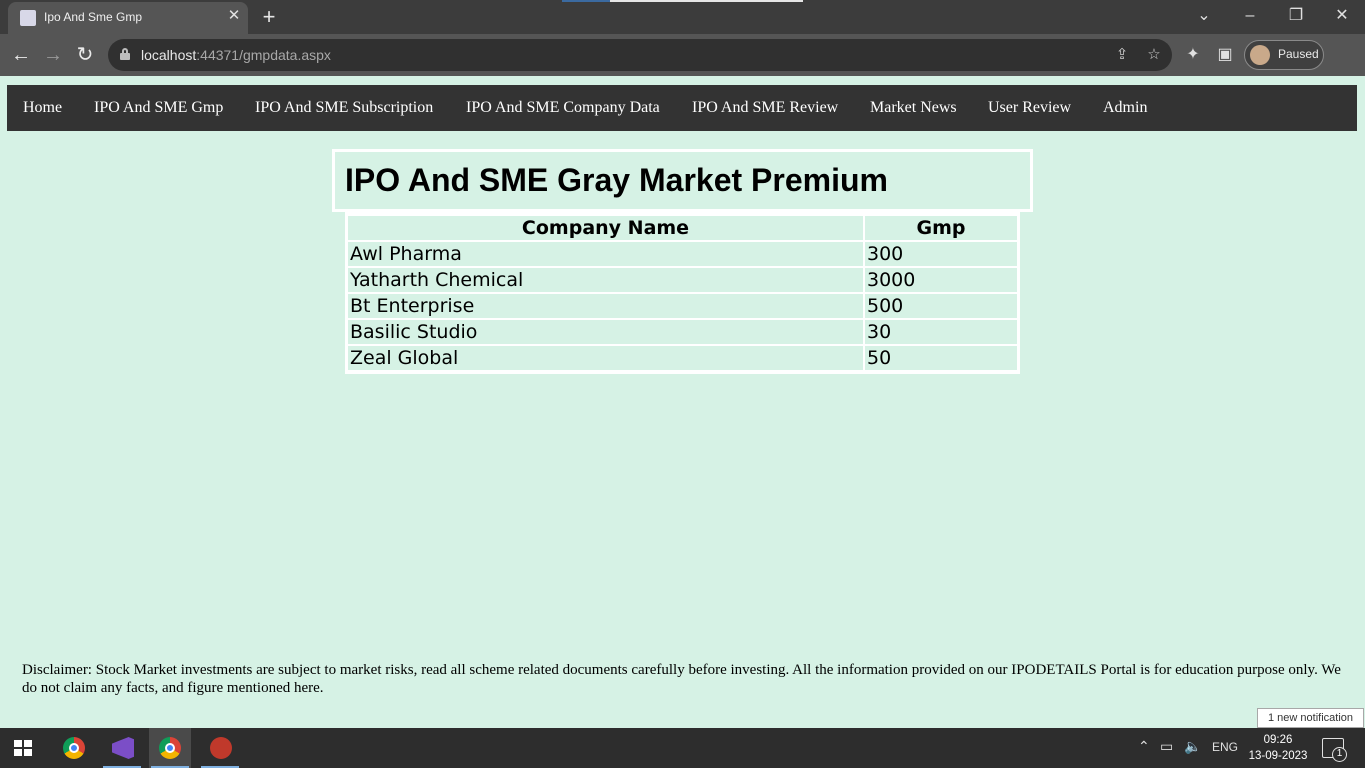 The height and width of the screenshot is (768, 1365). What do you see at coordinates (269, 17) in the screenshot?
I see `new-tab-icon: +` at bounding box center [269, 17].